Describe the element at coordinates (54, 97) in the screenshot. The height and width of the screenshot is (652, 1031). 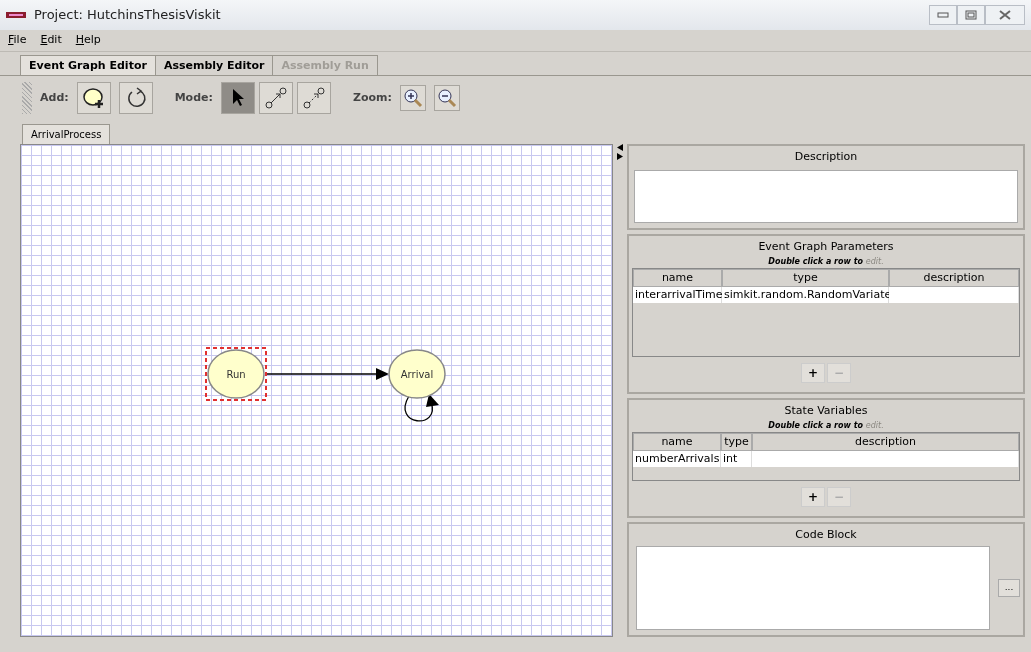
I see `add-label: Add:` at that location.